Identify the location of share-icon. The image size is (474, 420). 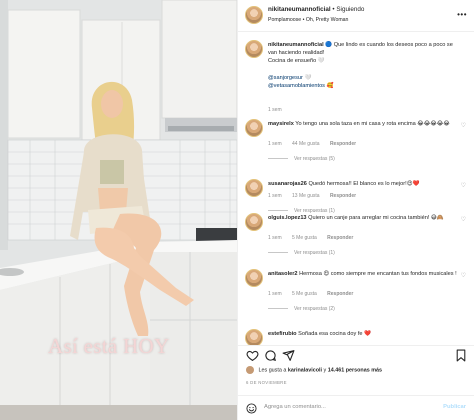
(288, 355).